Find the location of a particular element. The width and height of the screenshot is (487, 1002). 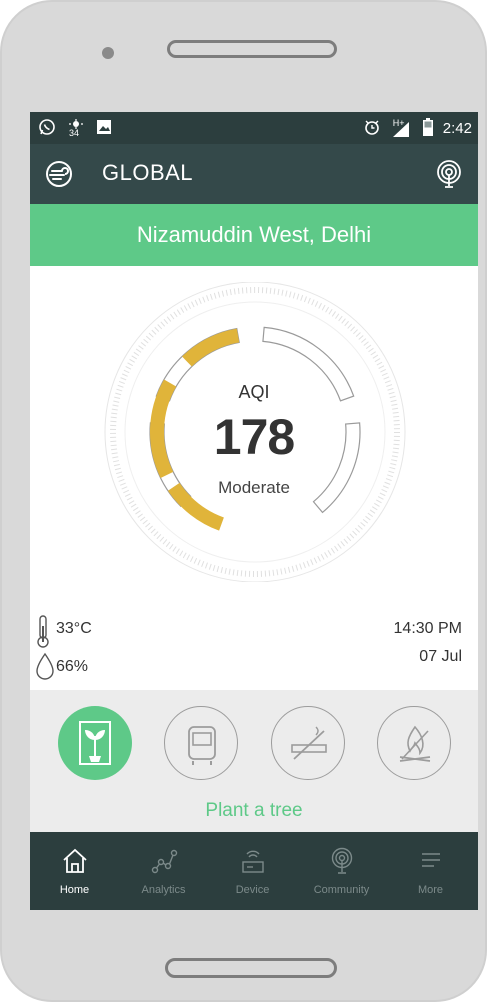

bus-icon is located at coordinates (202, 745).